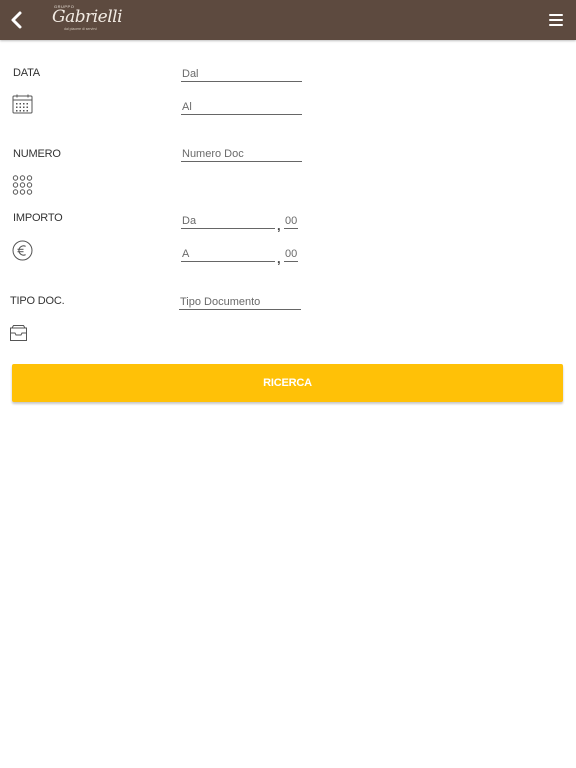 The height and width of the screenshot is (768, 576). I want to click on chevron-left-icon, so click(16, 20).